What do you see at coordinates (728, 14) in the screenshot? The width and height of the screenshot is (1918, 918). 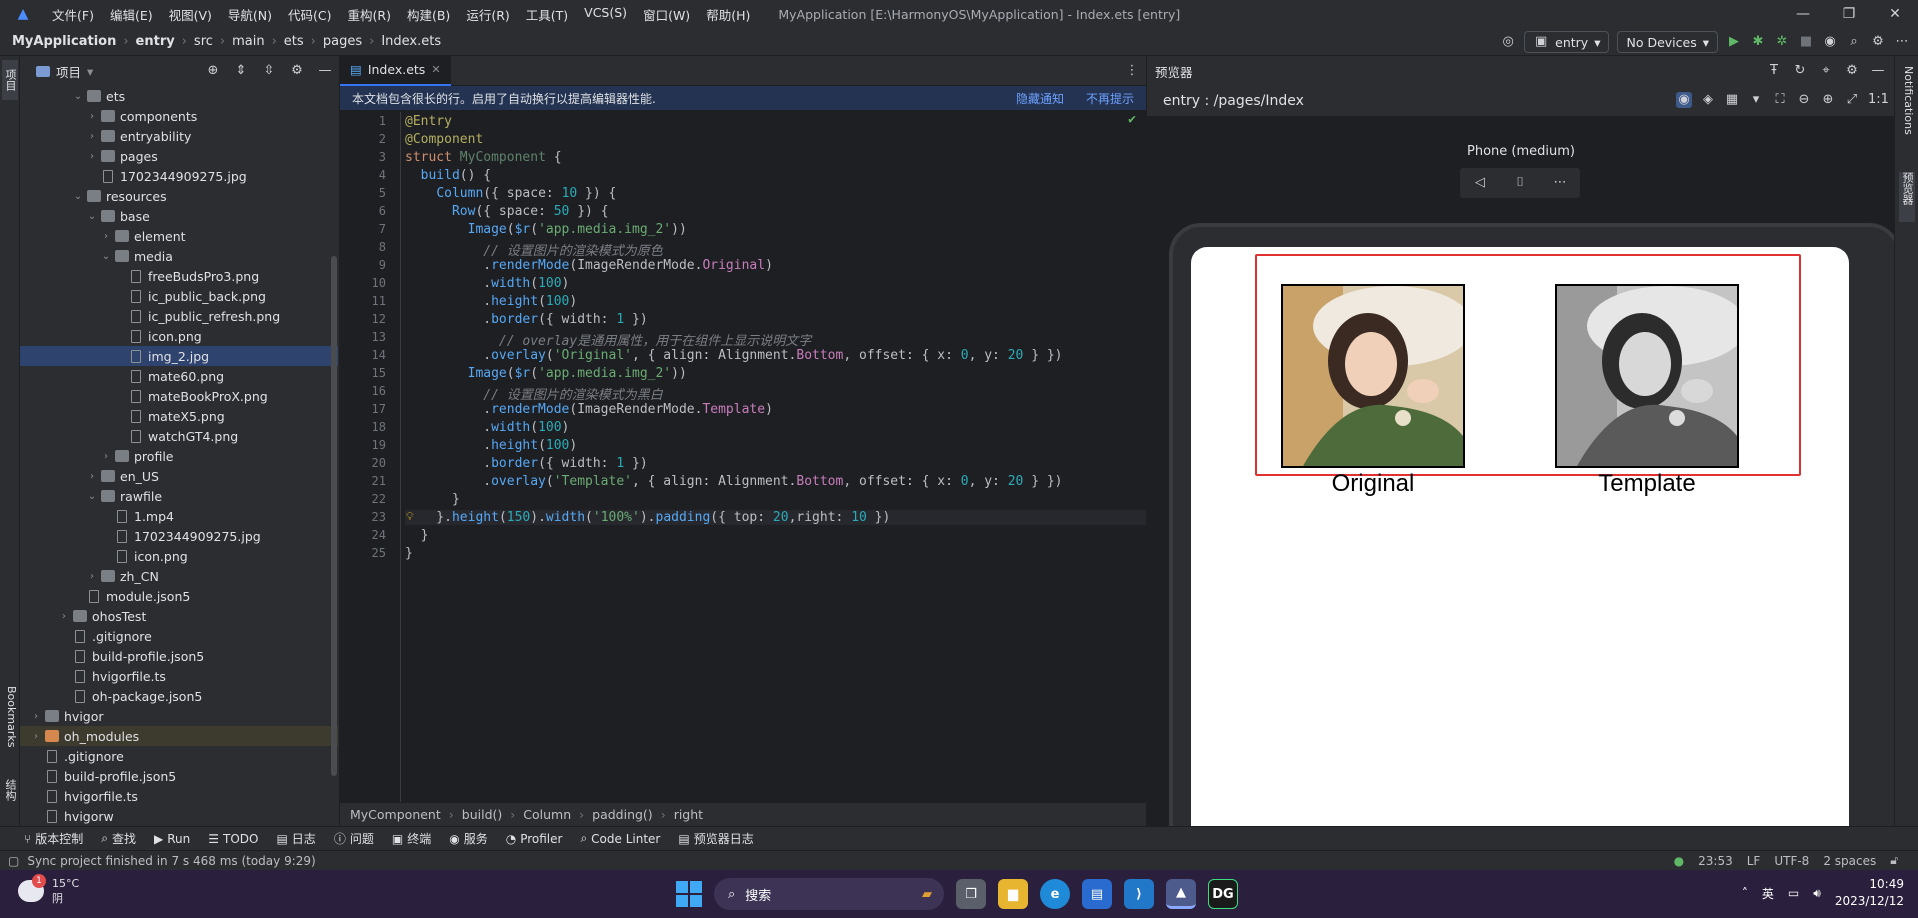 I see `menu-help: 帮助(H)` at bounding box center [728, 14].